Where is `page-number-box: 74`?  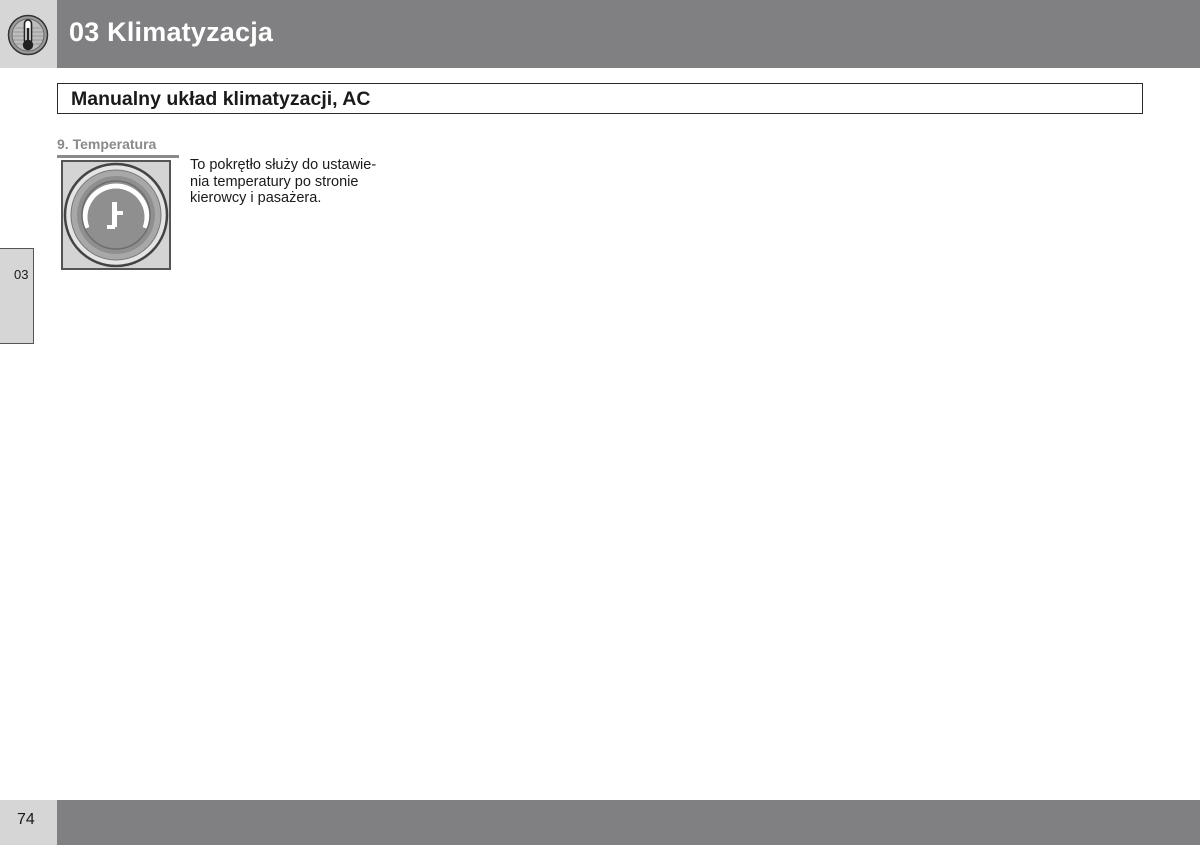 page-number-box: 74 is located at coordinates (28, 822).